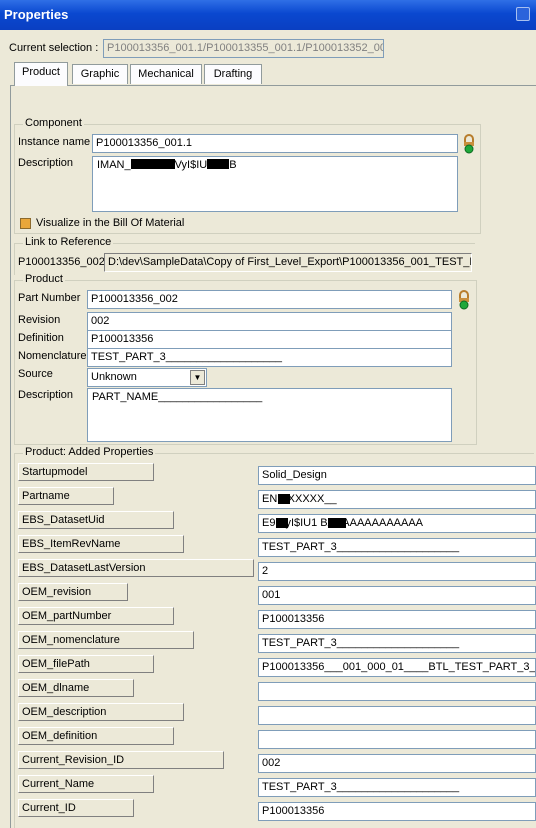  Describe the element at coordinates (397, 595) in the screenshot. I see `property-value-input: 001` at that location.